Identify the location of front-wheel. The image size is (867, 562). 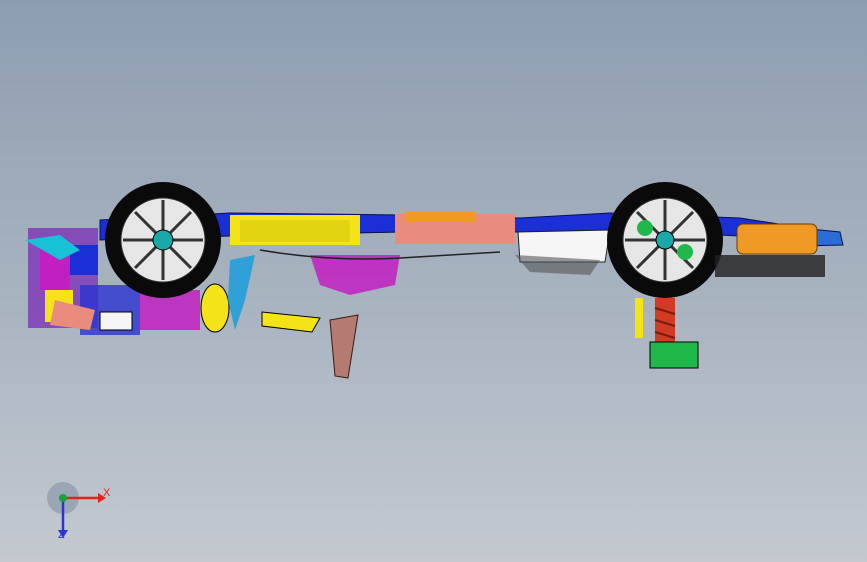
(163, 240).